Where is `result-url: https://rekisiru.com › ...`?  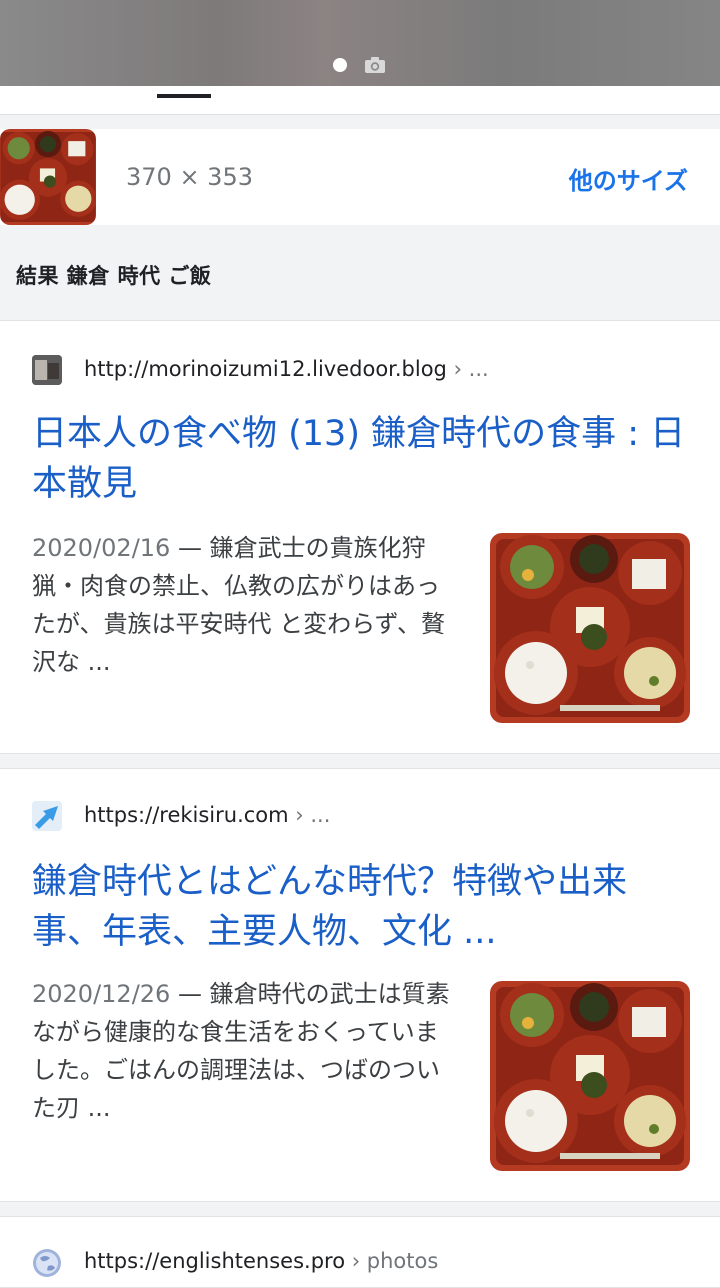
result-url: https://rekisiru.com › ... is located at coordinates (207, 815).